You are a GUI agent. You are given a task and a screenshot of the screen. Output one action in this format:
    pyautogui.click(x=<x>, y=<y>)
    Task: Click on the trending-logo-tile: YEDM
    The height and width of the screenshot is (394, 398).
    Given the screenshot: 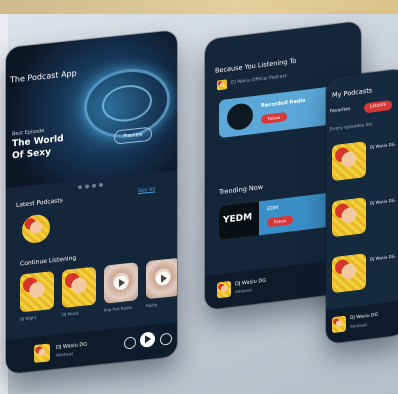 What is the action you would take?
    pyautogui.click(x=239, y=221)
    